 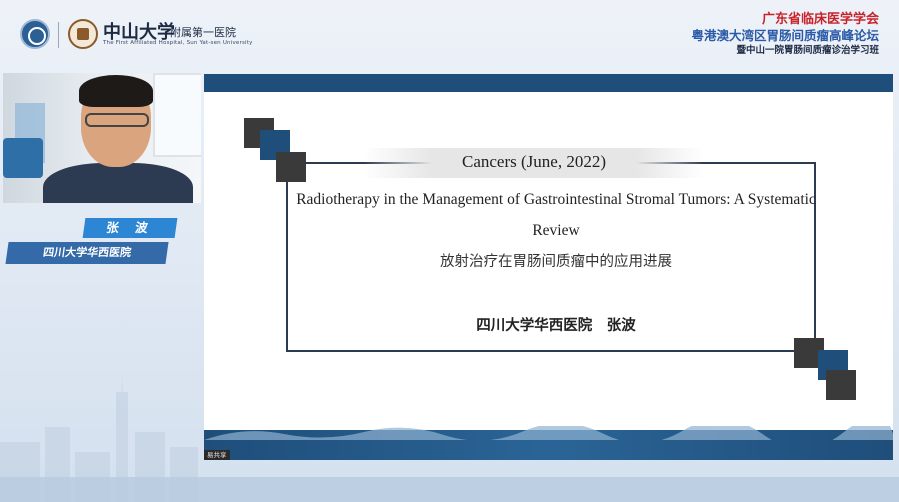 What do you see at coordinates (217, 455) in the screenshot?
I see `screen-share-label: 易共享` at bounding box center [217, 455].